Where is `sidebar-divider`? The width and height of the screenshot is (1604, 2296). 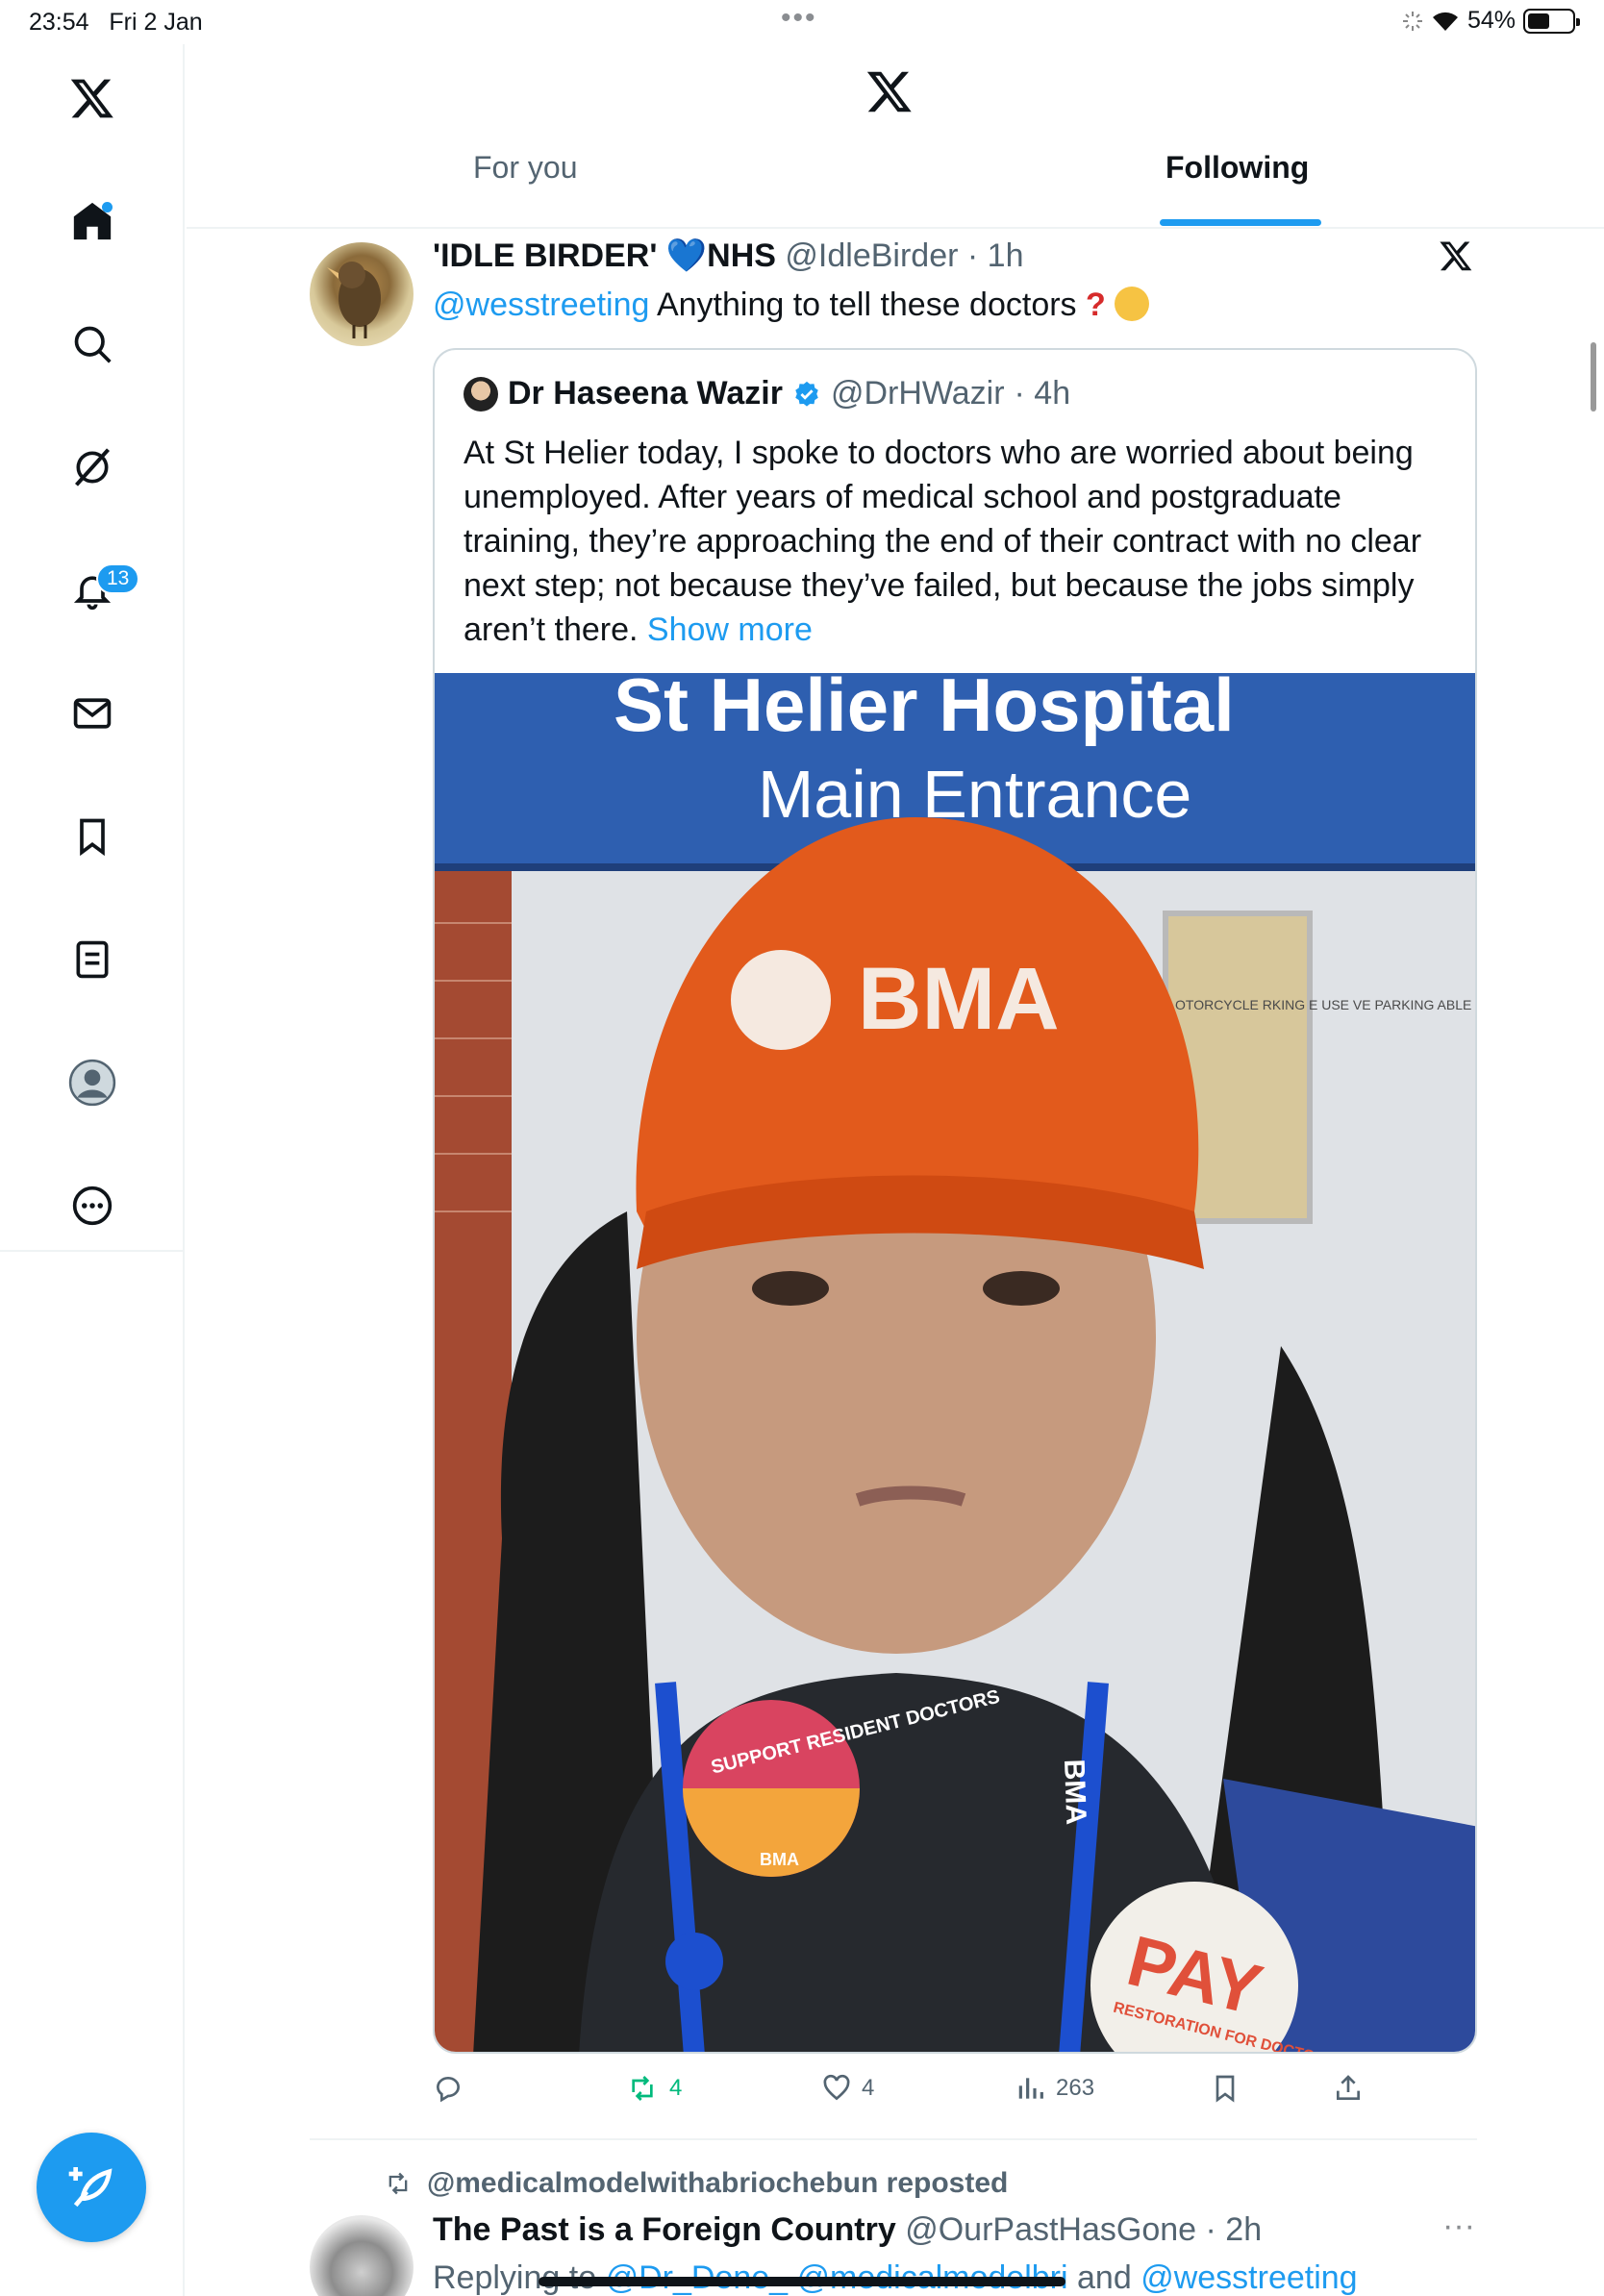 sidebar-divider is located at coordinates (92, 1251).